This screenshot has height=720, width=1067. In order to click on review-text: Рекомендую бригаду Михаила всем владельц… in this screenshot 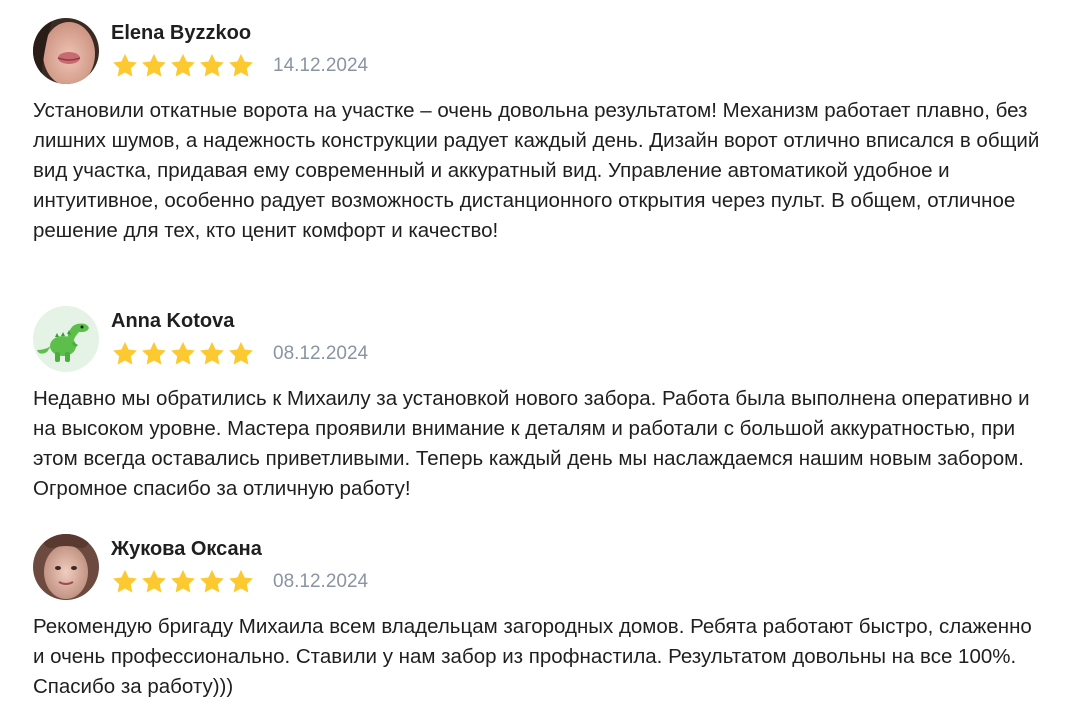, I will do `click(532, 656)`.